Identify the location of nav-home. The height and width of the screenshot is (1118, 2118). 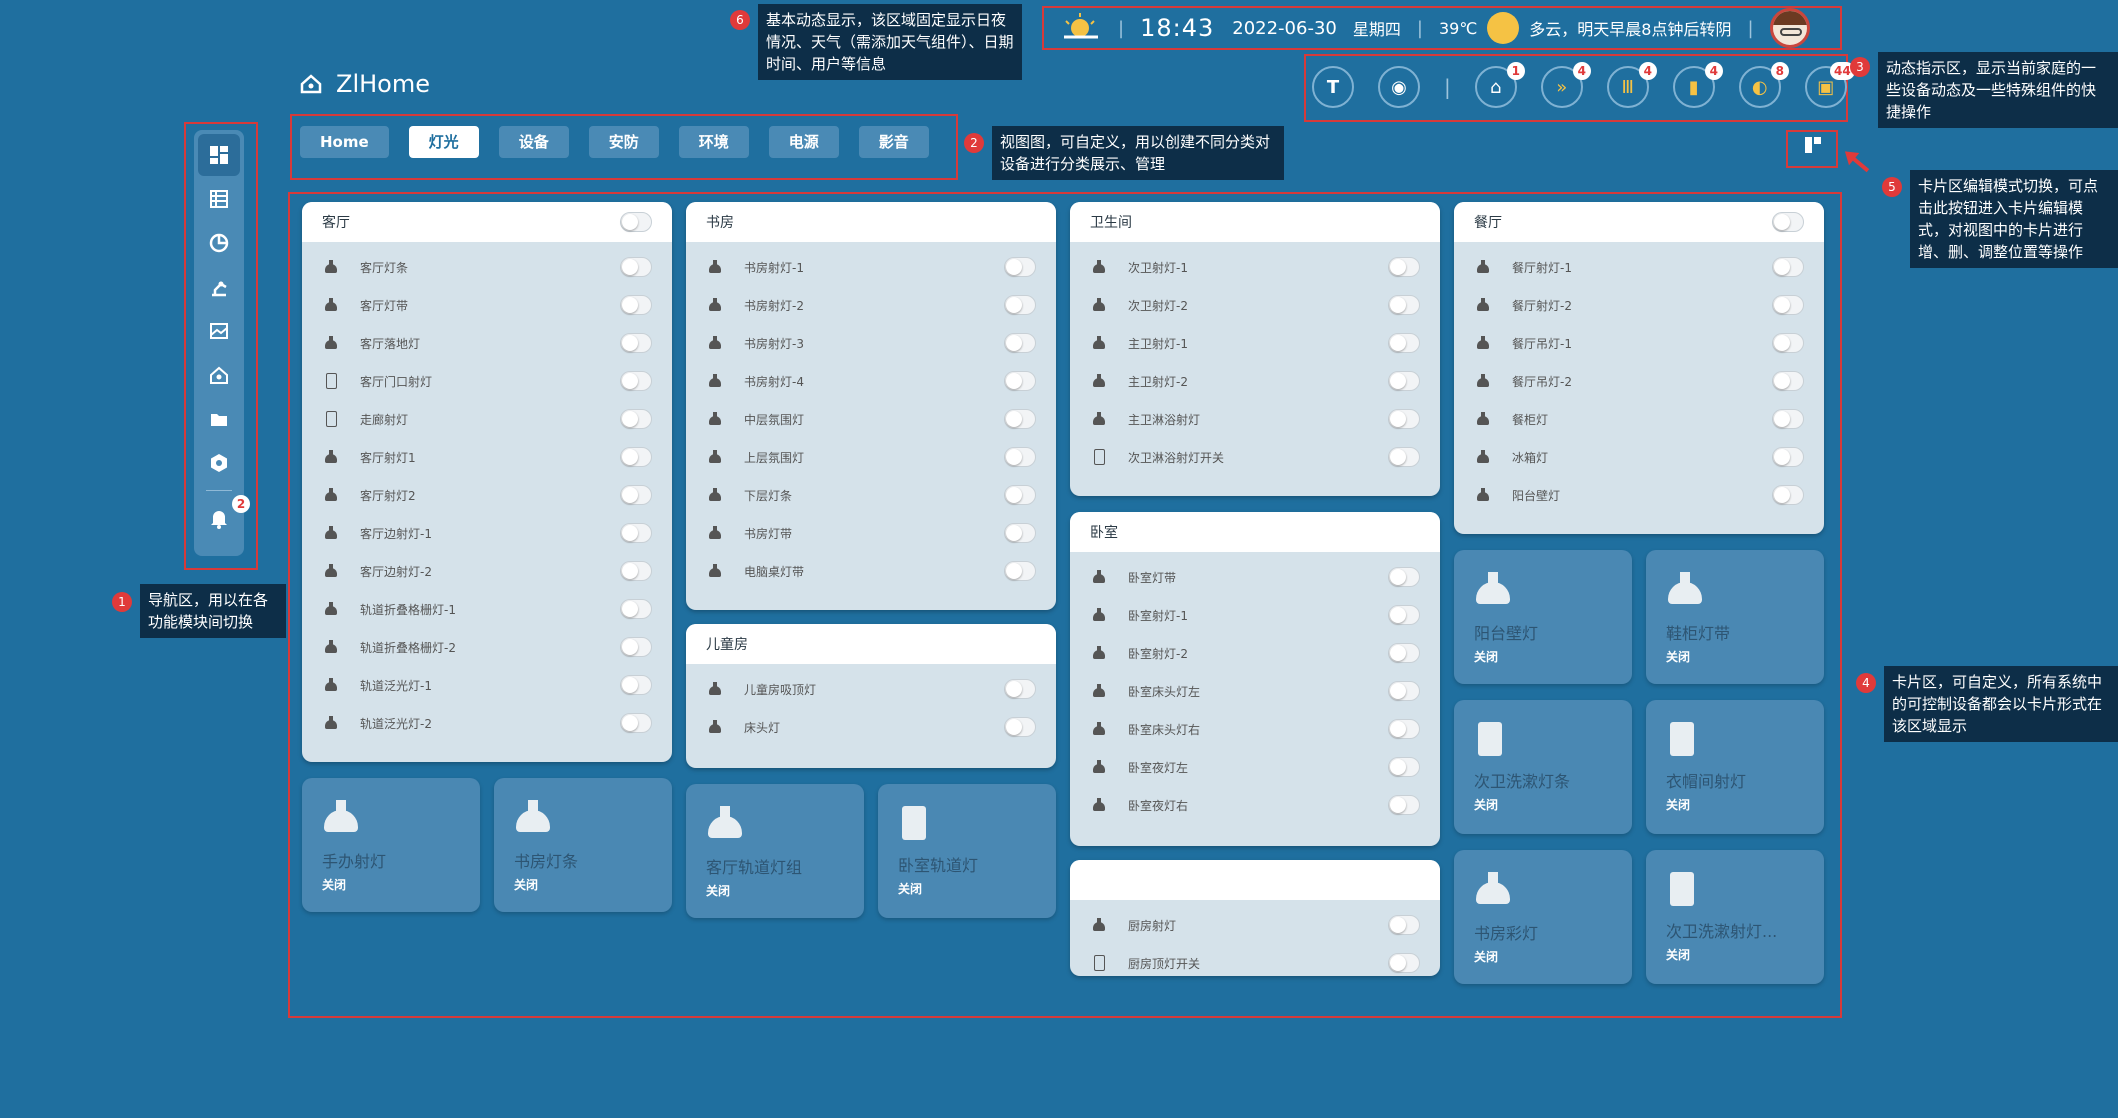
(219, 375).